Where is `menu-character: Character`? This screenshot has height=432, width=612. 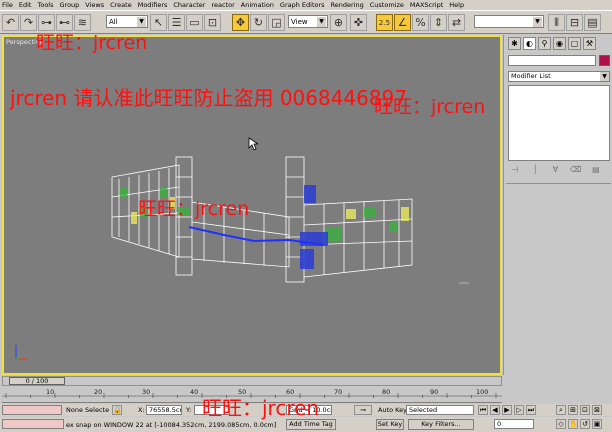 menu-character: Character is located at coordinates (189, 5).